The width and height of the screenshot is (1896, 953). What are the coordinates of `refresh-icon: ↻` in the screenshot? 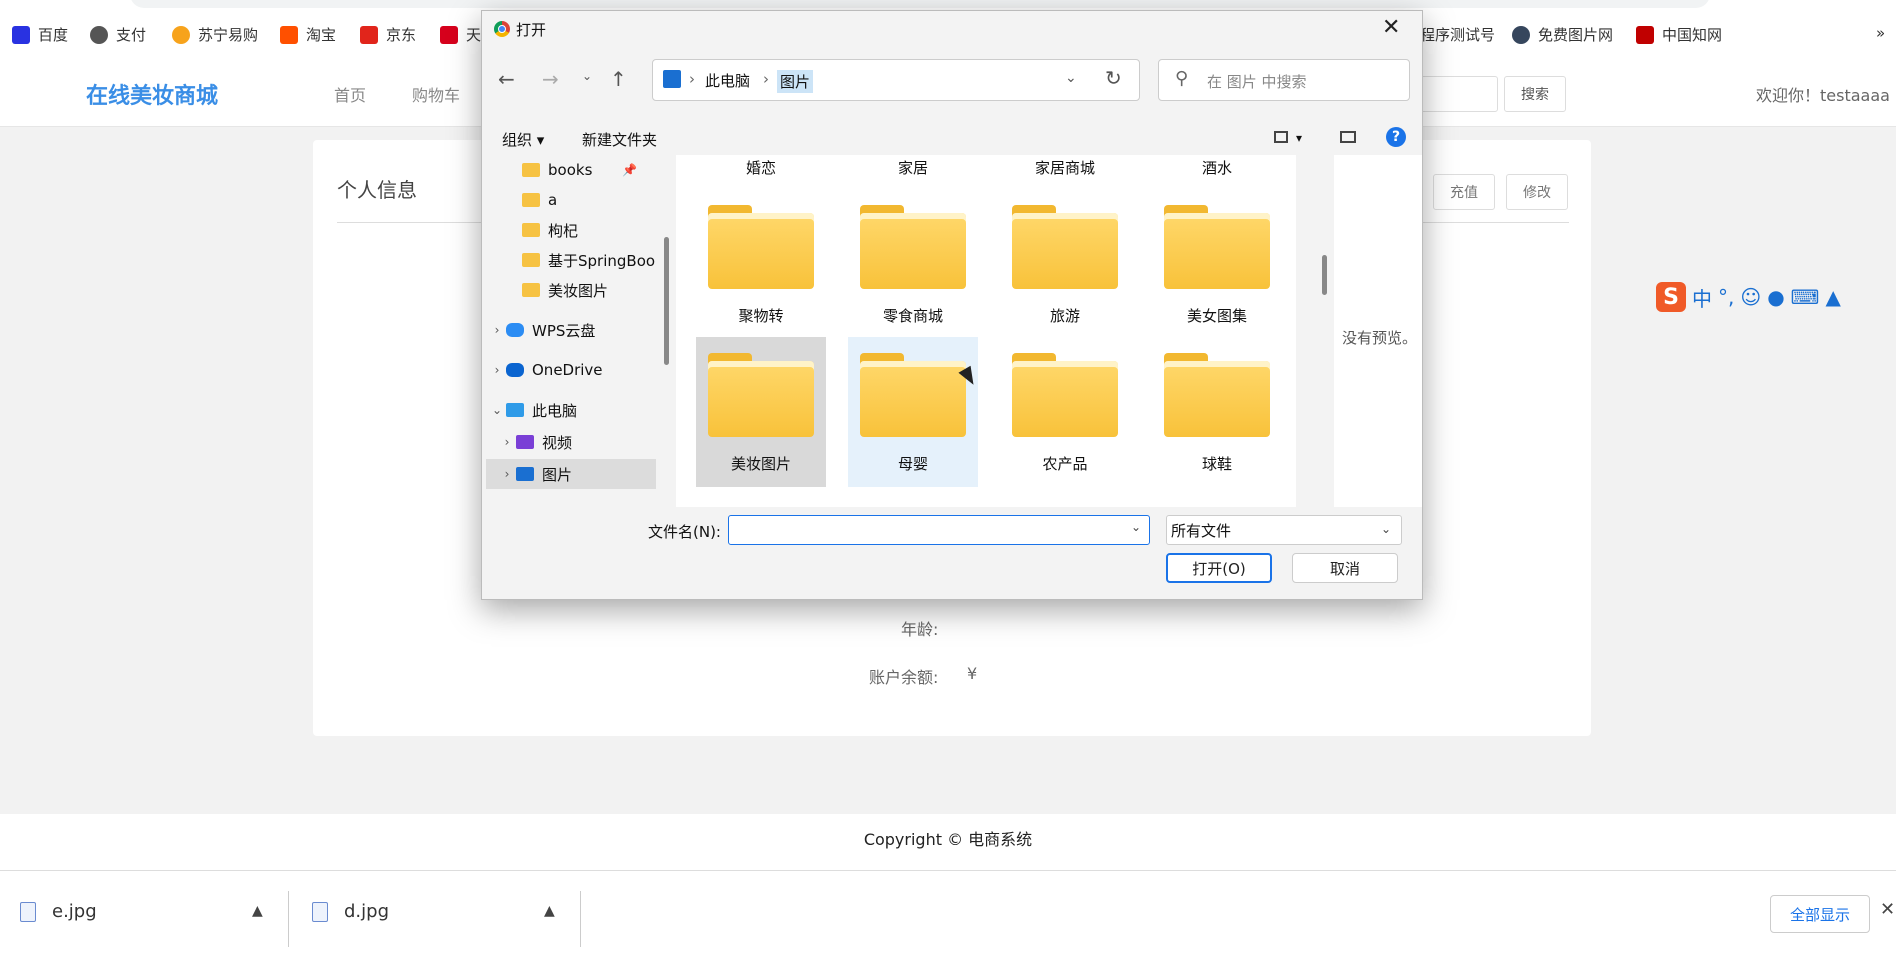 It's located at (1113, 78).